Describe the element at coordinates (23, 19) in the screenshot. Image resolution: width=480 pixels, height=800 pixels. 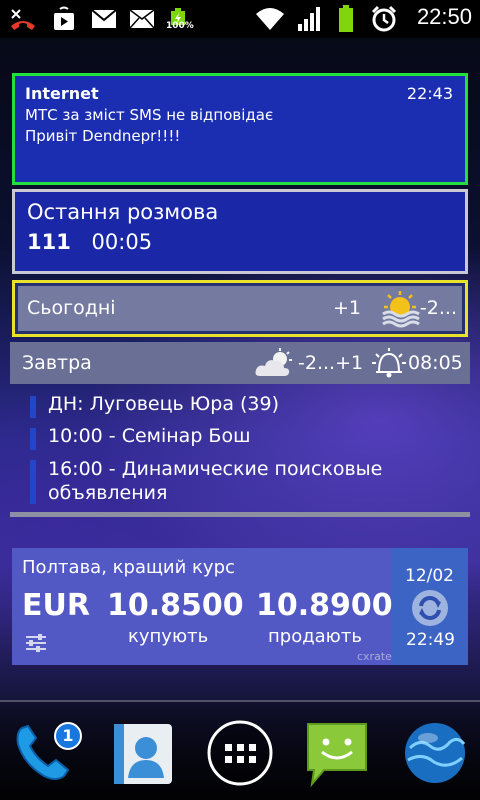
I see `missed-call-icon` at that location.